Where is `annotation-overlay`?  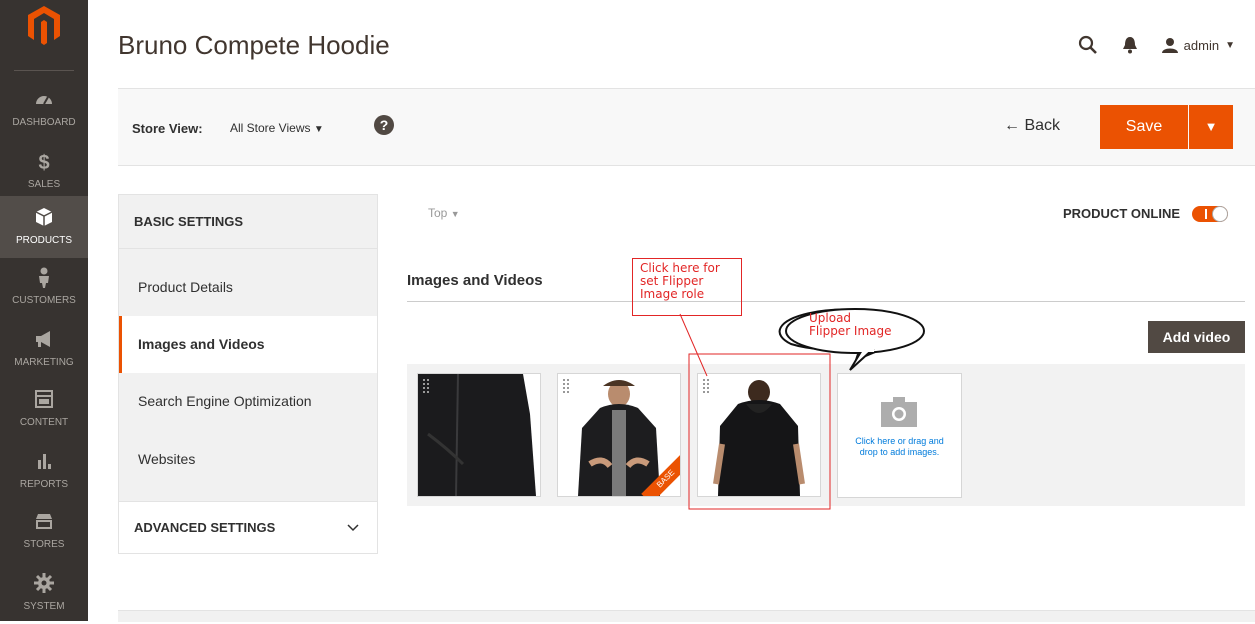
annotation-overlay is located at coordinates (802, 409).